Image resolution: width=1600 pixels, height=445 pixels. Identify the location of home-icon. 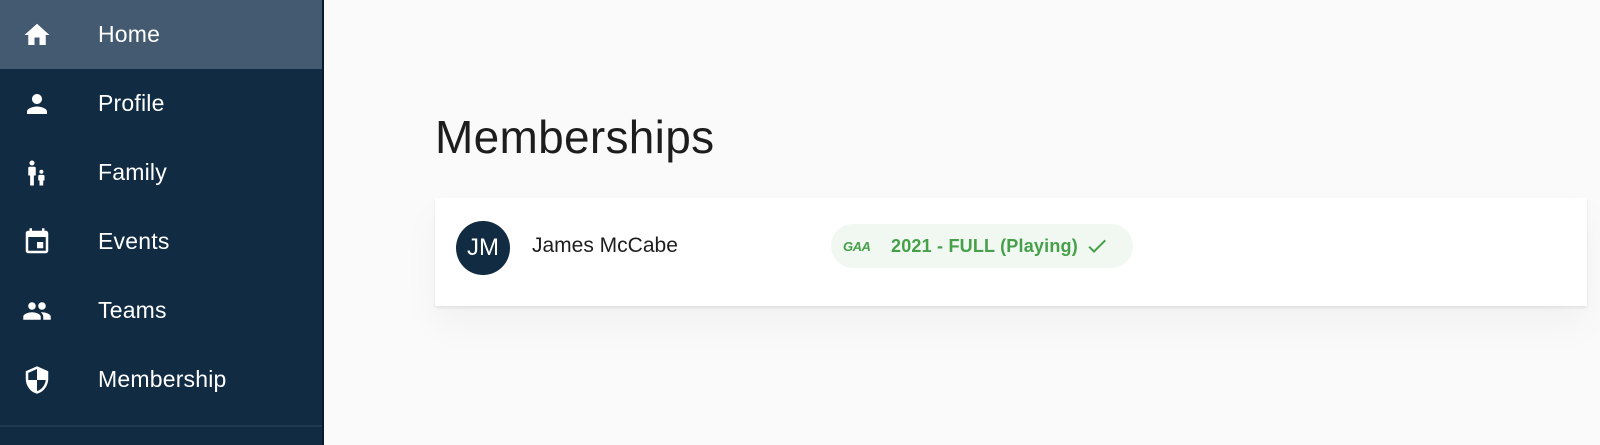
(37, 35).